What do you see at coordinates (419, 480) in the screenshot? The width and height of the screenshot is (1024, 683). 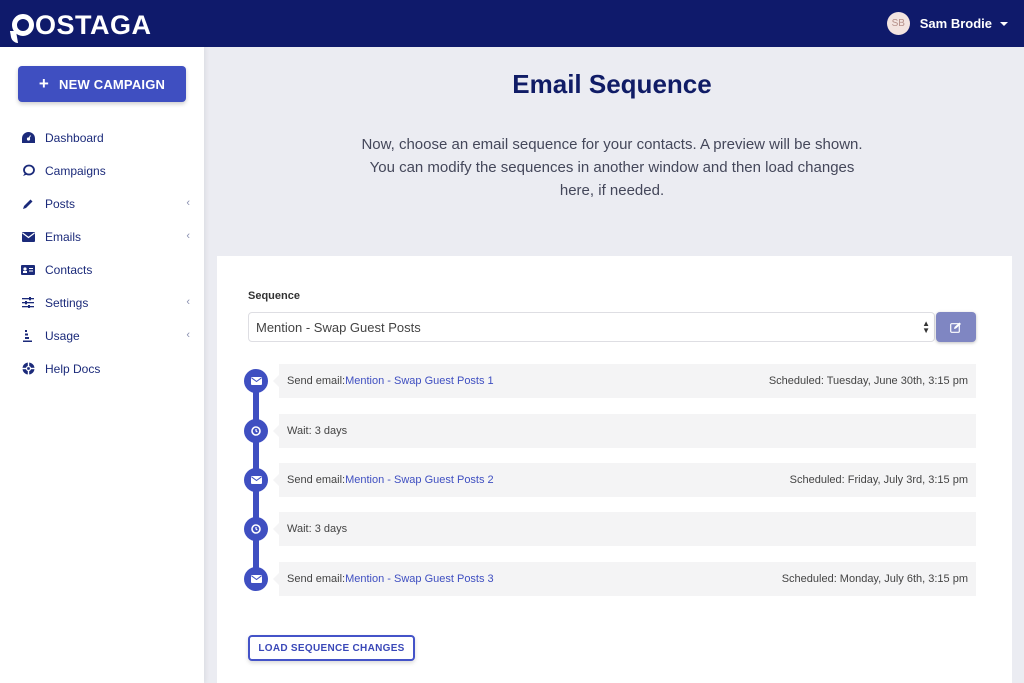 I see `email-link: Mention - Swap Guest Posts 2` at bounding box center [419, 480].